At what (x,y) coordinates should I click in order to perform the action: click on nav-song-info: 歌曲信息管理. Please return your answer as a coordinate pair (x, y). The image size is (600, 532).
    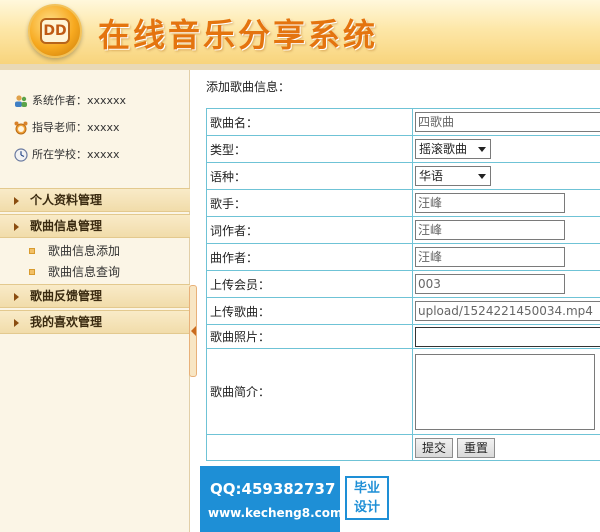
    Looking at the image, I should click on (95, 226).